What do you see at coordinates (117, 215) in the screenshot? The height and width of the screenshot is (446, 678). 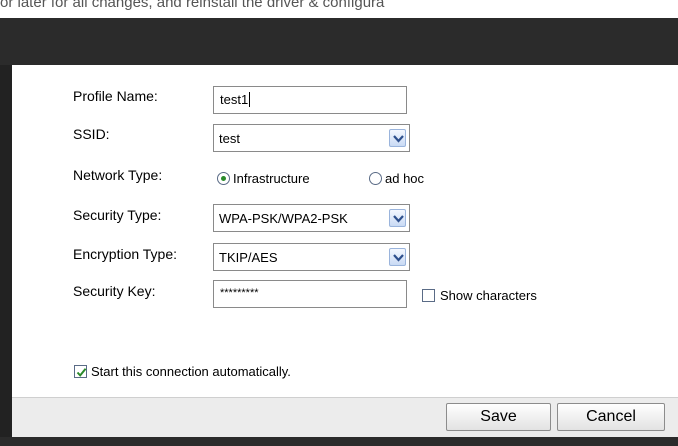 I see `security-type-label: Security Type:` at bounding box center [117, 215].